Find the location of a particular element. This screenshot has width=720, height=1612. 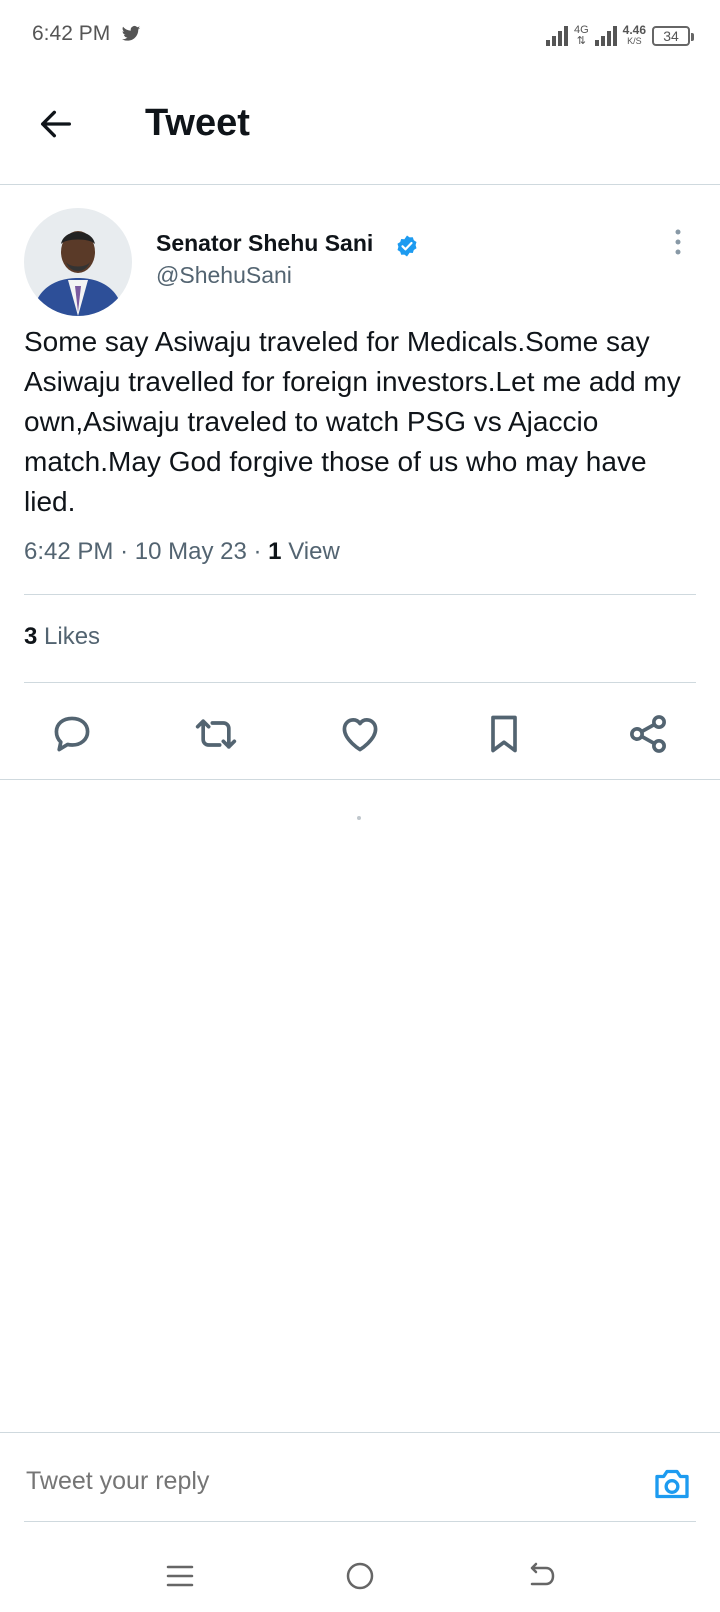

likes-row: 3 Likes is located at coordinates (62, 637).